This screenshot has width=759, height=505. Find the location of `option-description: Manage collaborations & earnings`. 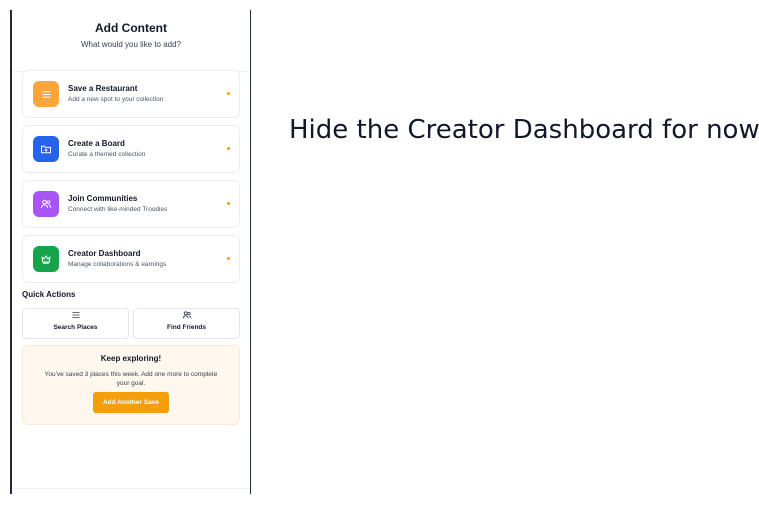

option-description: Manage collaborations & earnings is located at coordinates (117, 264).